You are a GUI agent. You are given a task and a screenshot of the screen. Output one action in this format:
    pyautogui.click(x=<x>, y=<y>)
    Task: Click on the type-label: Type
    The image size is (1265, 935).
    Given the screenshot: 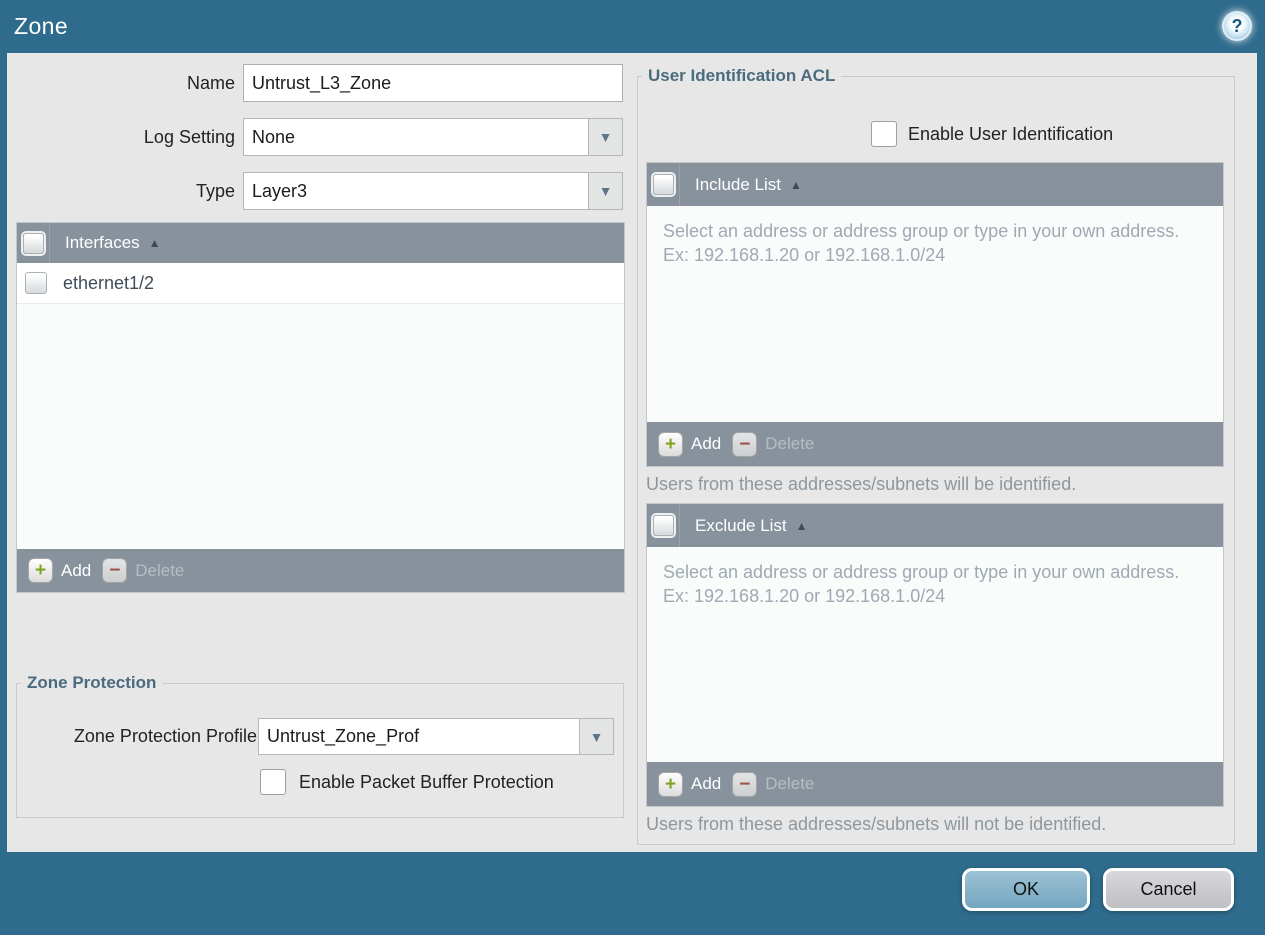 What is the action you would take?
    pyautogui.click(x=215, y=191)
    